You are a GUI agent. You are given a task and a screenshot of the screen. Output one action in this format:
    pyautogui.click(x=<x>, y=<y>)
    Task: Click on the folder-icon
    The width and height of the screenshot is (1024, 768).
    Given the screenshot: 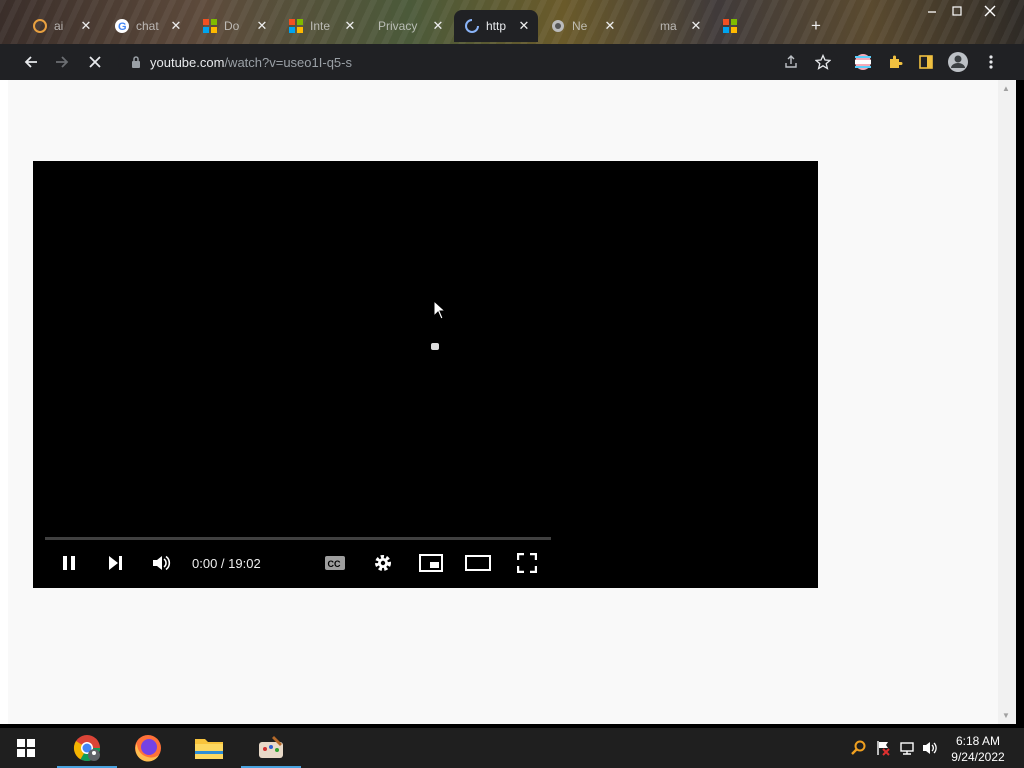 What is the action you would take?
    pyautogui.click(x=209, y=749)
    